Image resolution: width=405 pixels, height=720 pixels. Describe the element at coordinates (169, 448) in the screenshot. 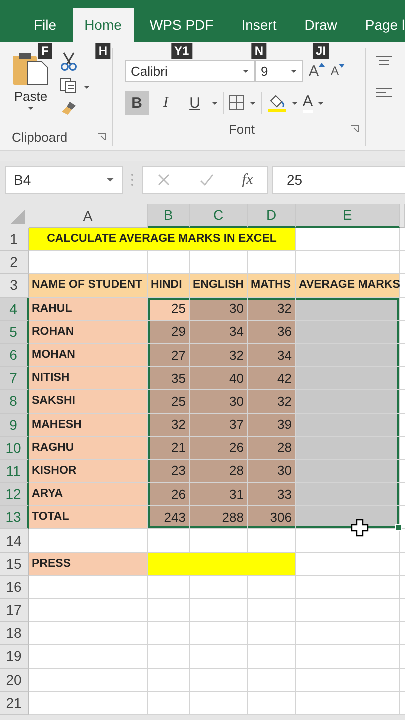

I see `table-cell: 21` at that location.